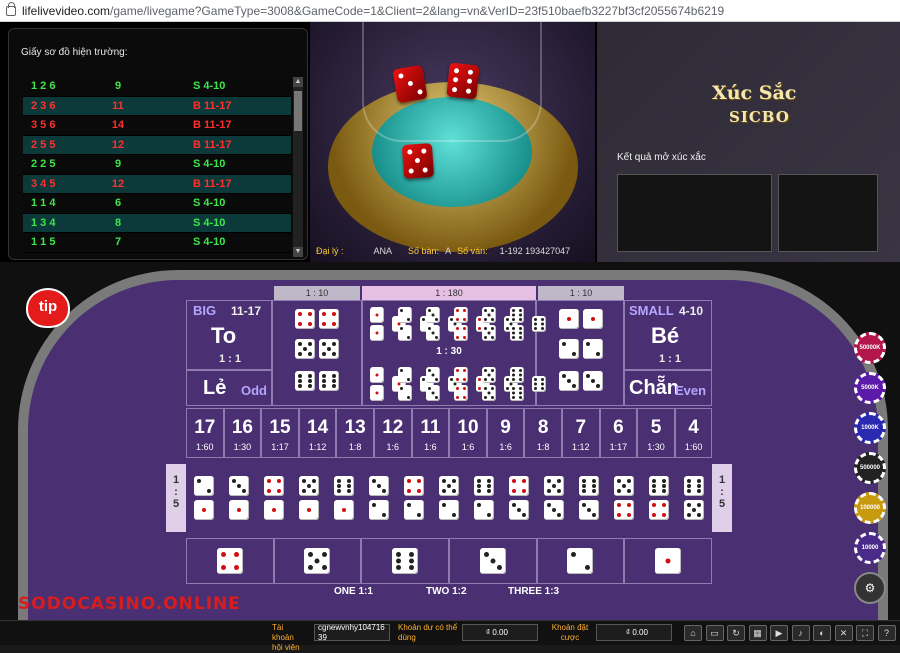 The height and width of the screenshot is (653, 900). What do you see at coordinates (298, 82) in the screenshot?
I see `scroll-up-icon: ▲` at bounding box center [298, 82].